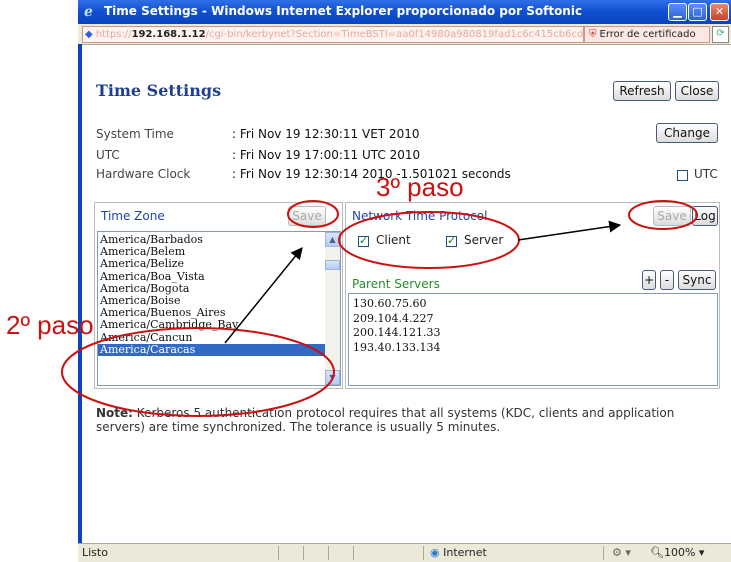  Describe the element at coordinates (677, 12) in the screenshot. I see `minimize-button: ▁` at that location.